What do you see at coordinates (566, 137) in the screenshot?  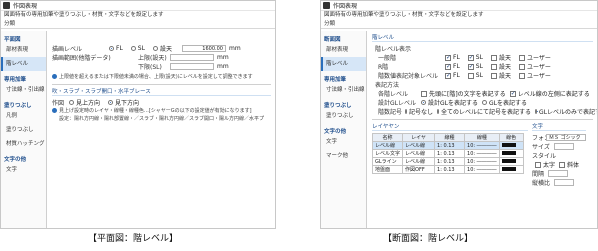 I see `font-select: ＭＳ ゴシック` at bounding box center [566, 137].